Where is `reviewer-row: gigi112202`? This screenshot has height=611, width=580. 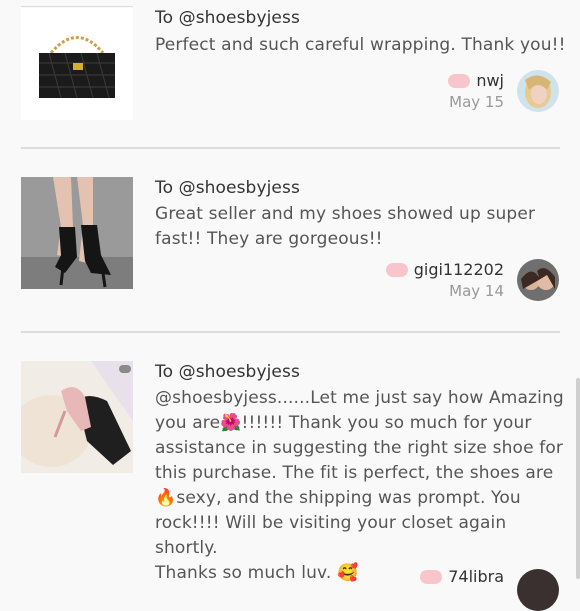
reviewer-row: gigi112202 is located at coordinates (444, 269).